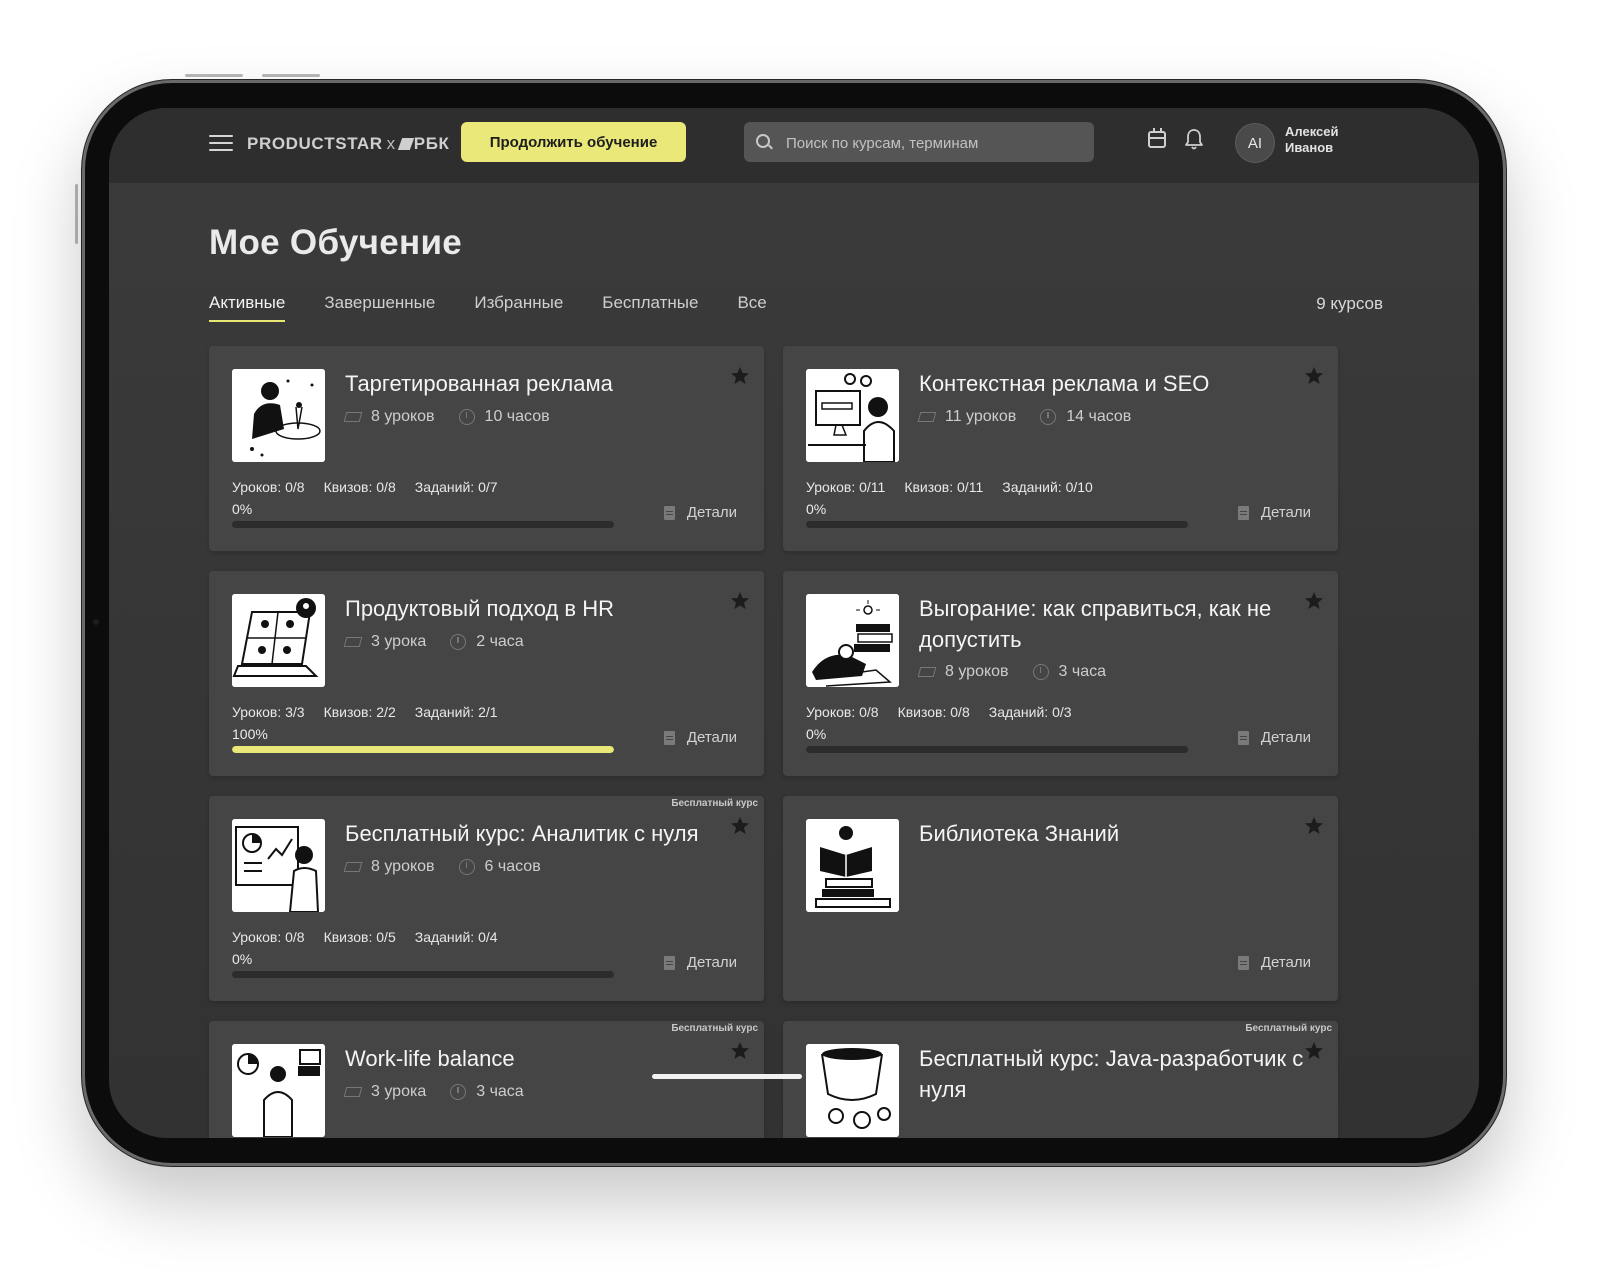 The image size is (1622, 1280). Describe the element at coordinates (1099, 416) in the screenshot. I see `hours-count: 14 часов` at that location.